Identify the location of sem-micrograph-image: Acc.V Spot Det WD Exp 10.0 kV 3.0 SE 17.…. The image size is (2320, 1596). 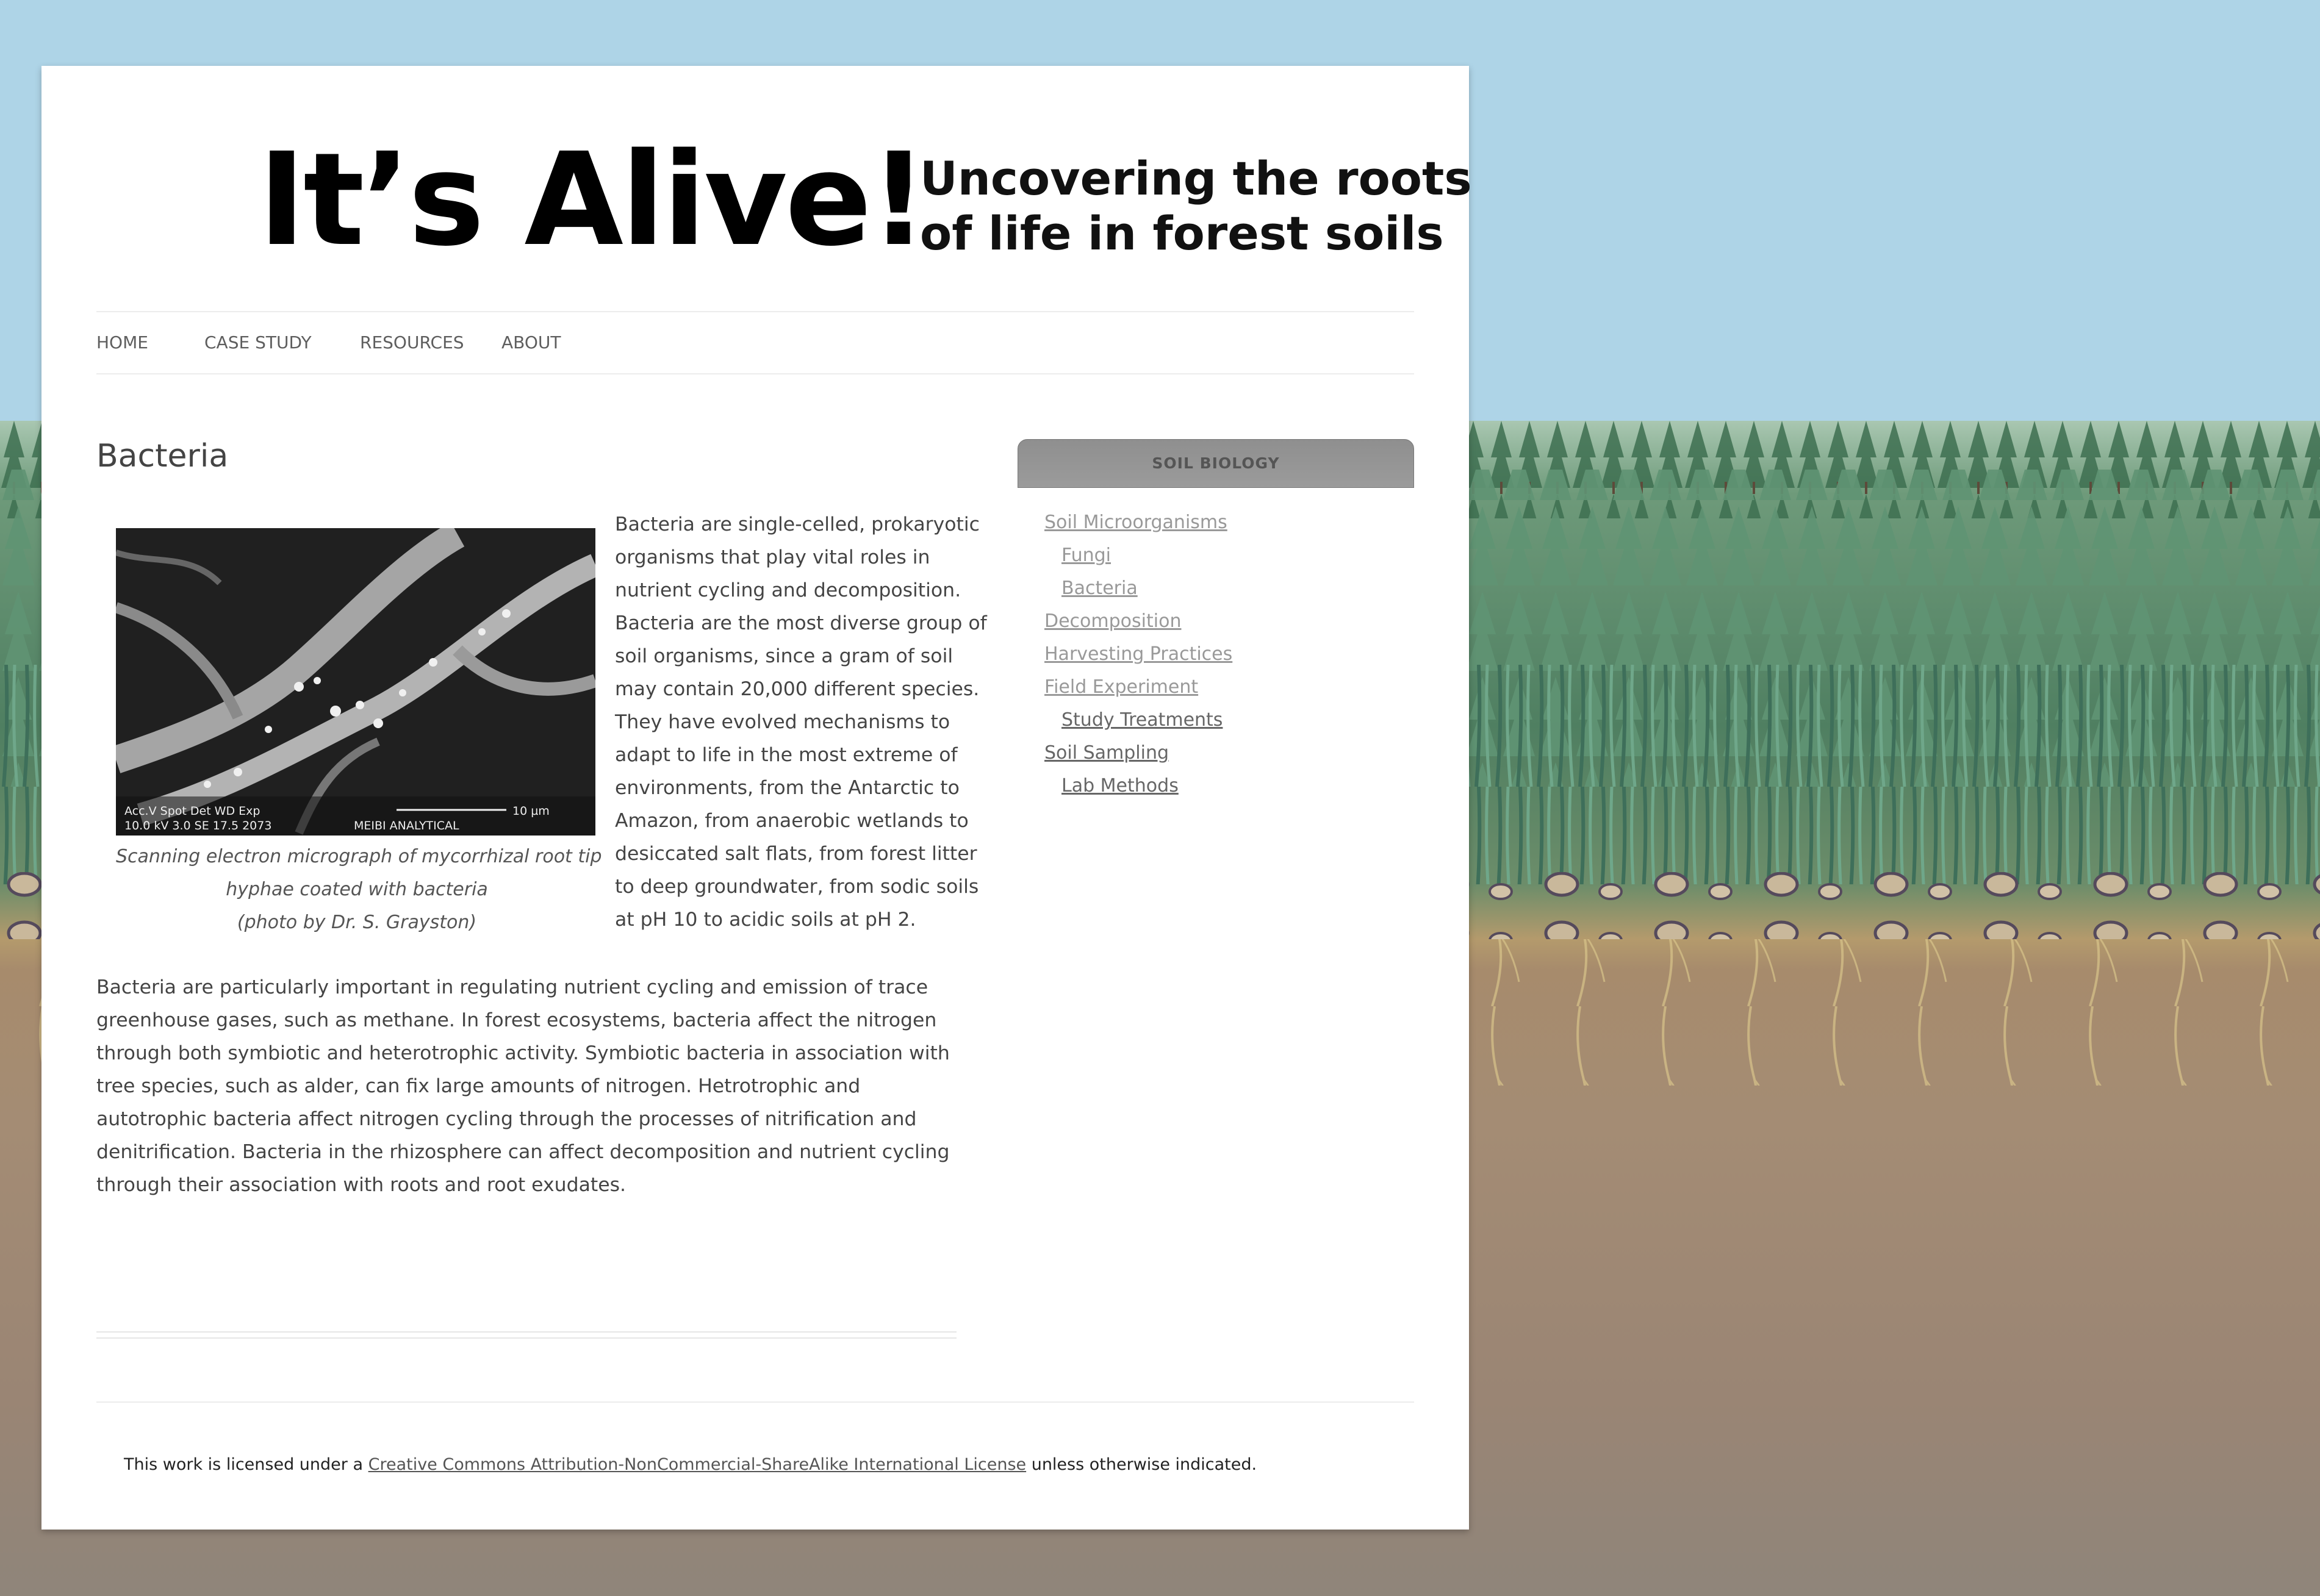
(355, 682).